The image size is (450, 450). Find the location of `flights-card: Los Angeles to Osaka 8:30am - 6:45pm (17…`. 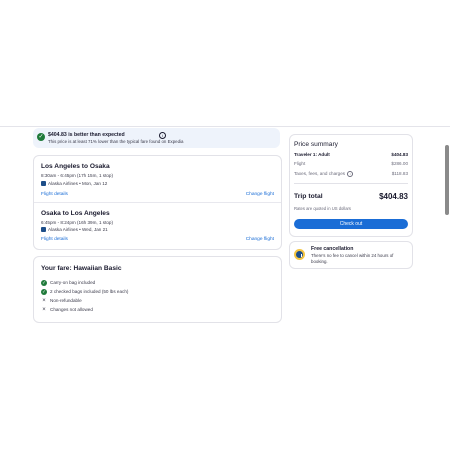

flights-card: Los Angeles to Osaka 8:30am - 6:45pm (17… is located at coordinates (157, 202).